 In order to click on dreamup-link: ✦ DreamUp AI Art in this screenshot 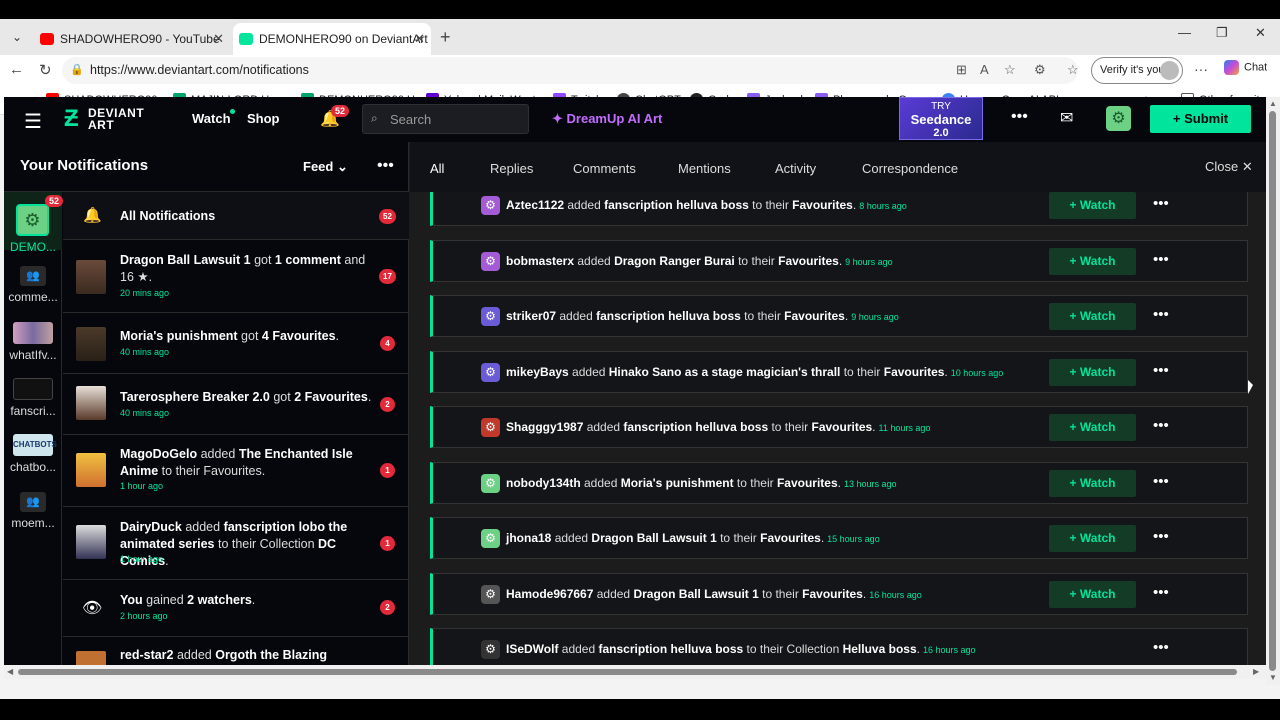, I will do `click(607, 119)`.